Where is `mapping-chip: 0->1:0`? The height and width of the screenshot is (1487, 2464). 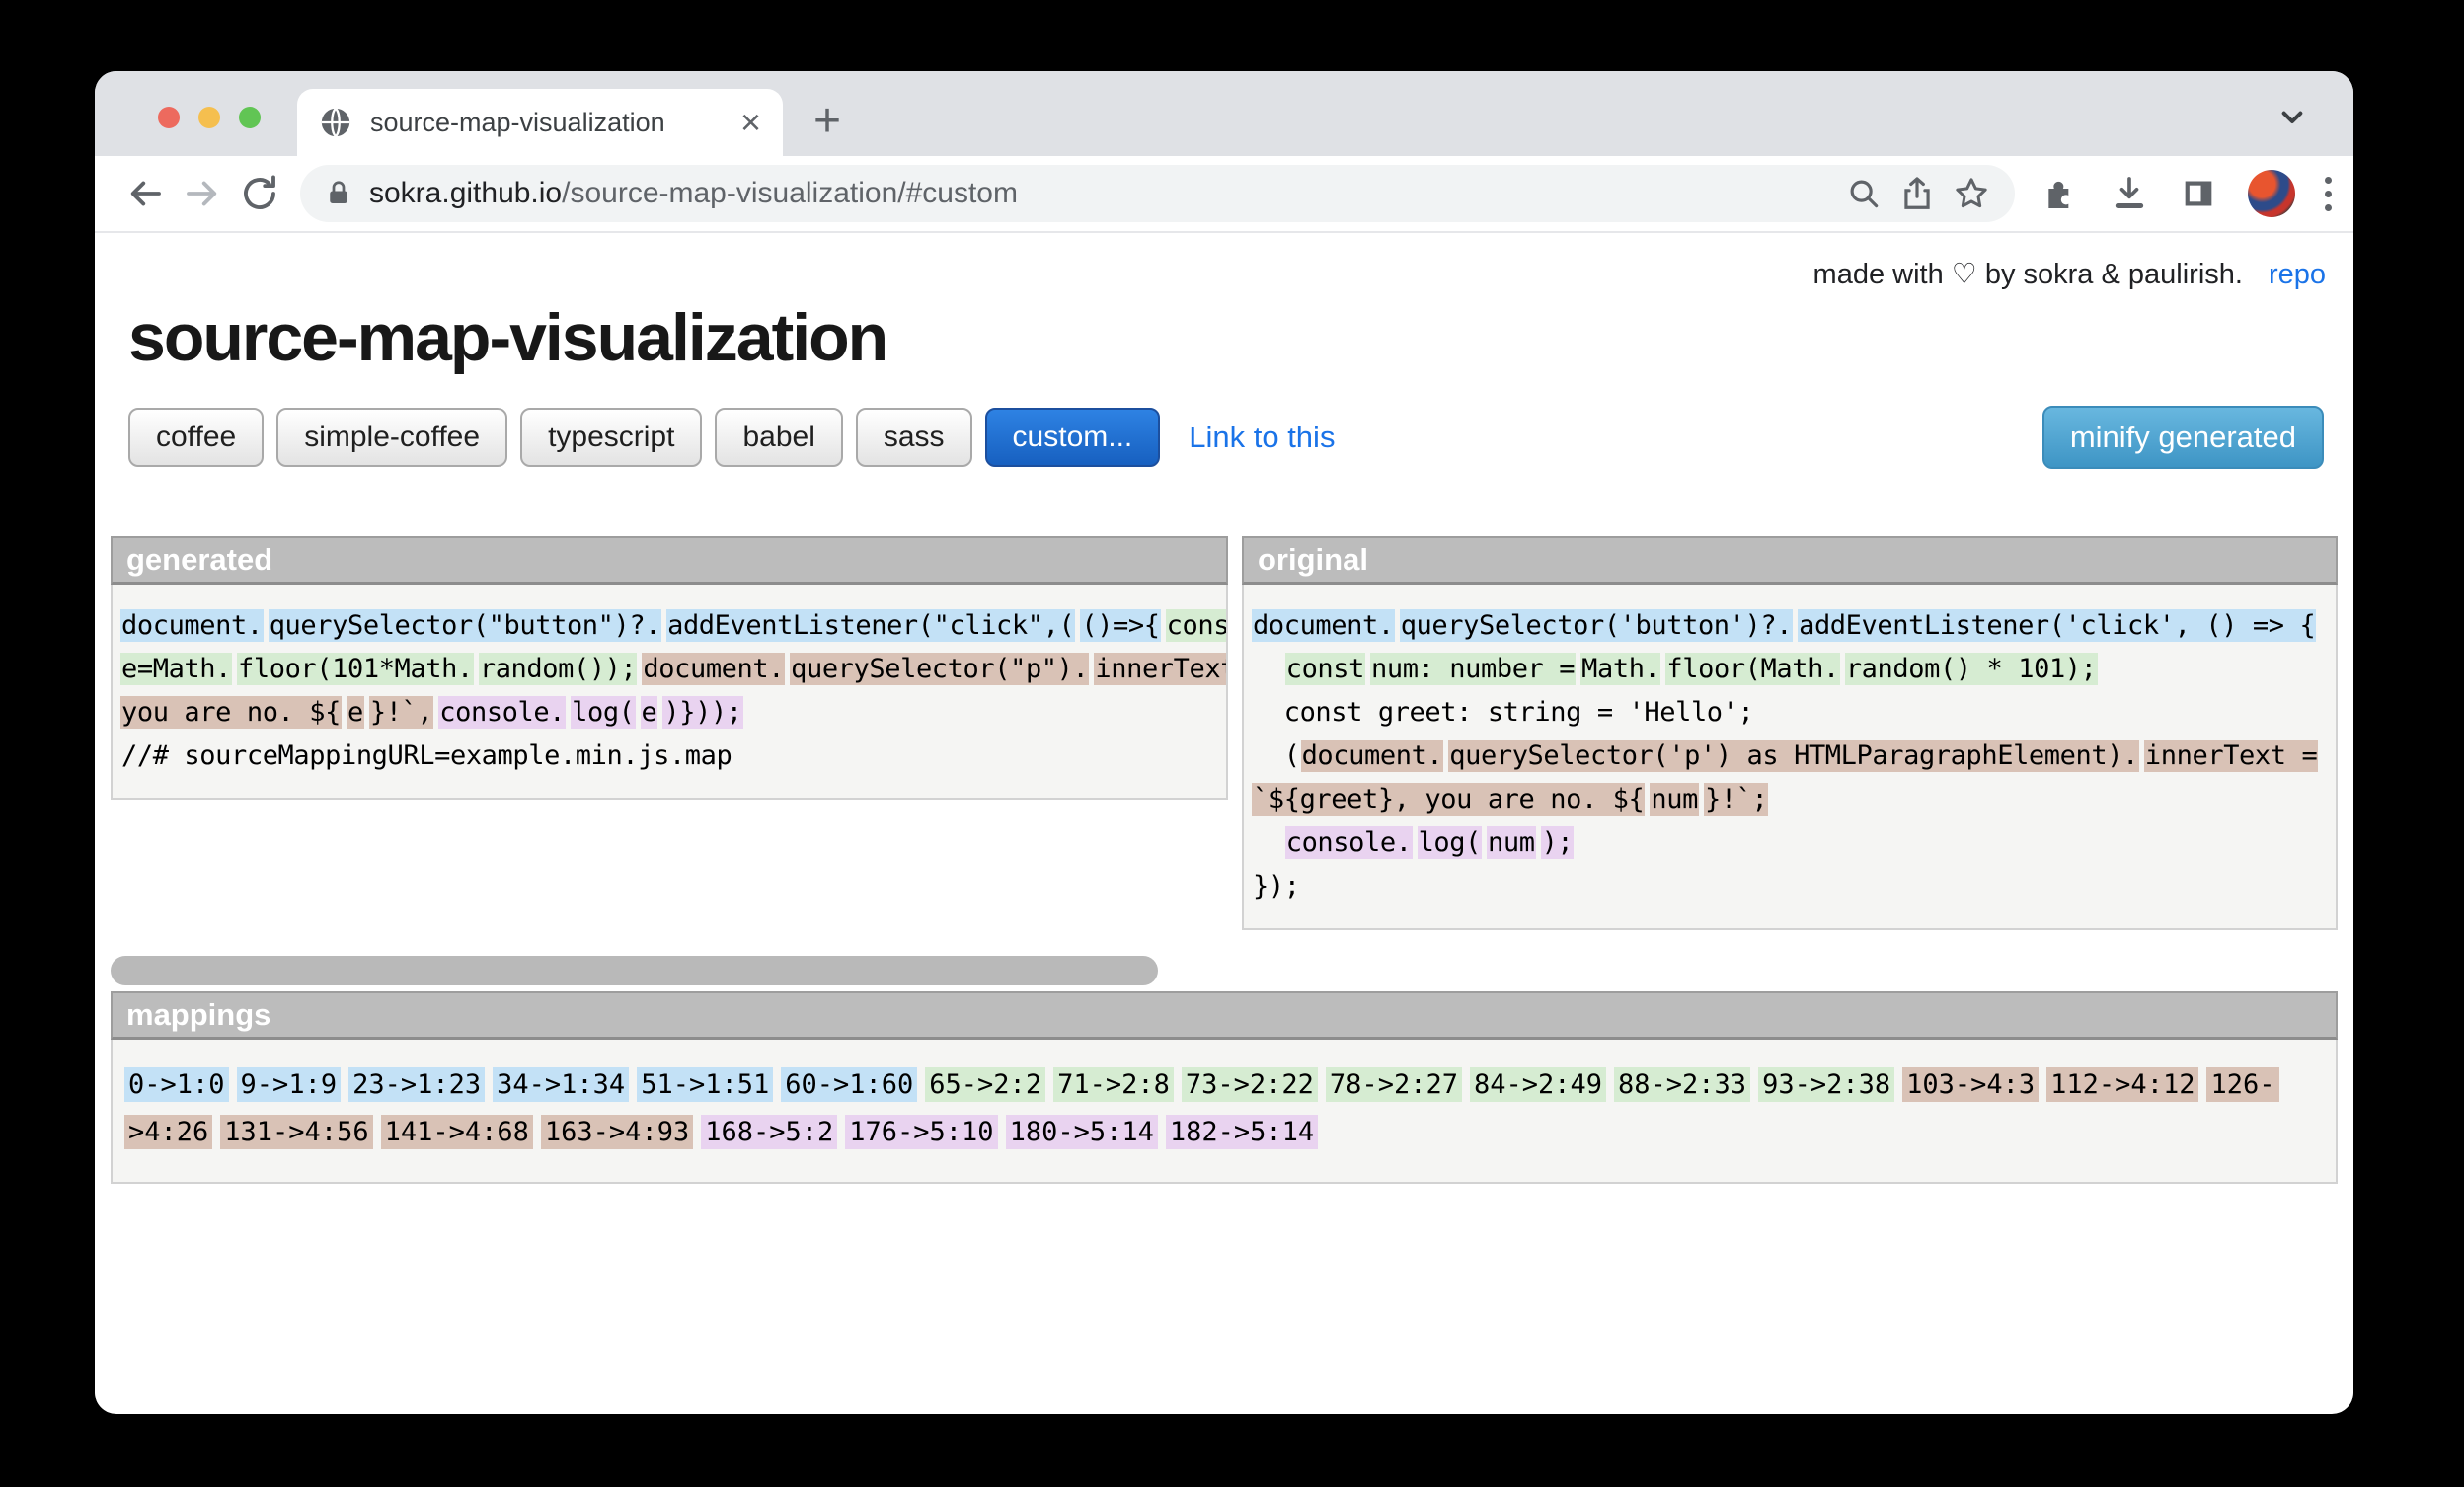
mapping-chip: 0->1:0 is located at coordinates (176, 1084).